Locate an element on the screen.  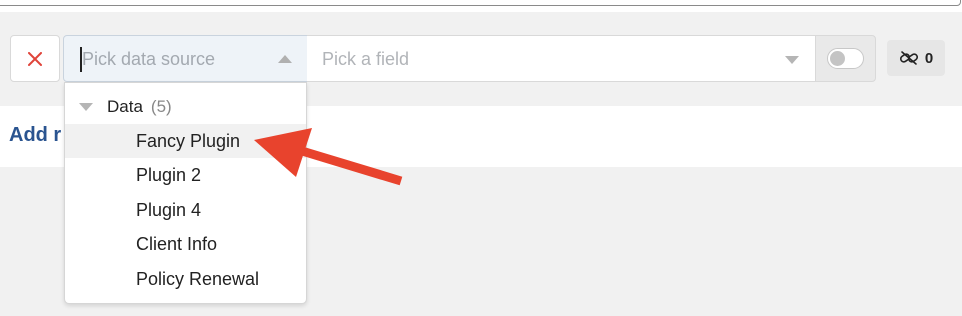
toggle-container is located at coordinates (845, 58).